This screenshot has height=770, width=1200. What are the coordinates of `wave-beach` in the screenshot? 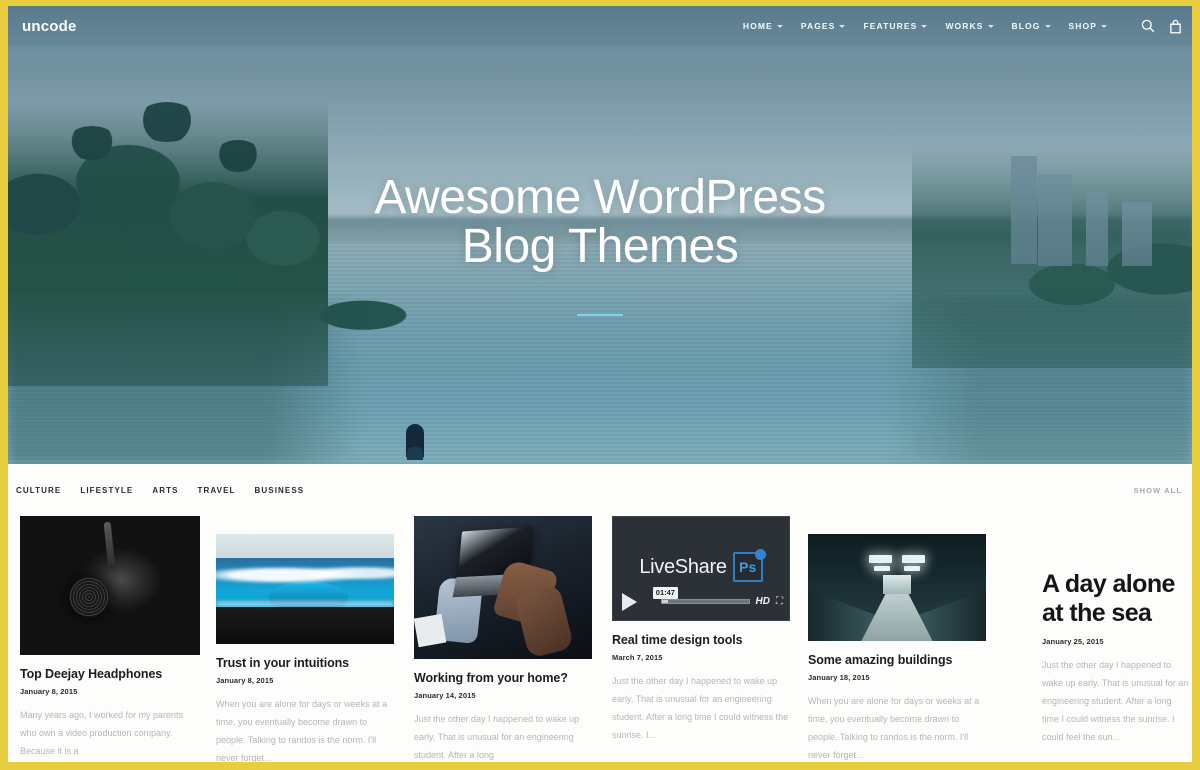 It's located at (305, 625).